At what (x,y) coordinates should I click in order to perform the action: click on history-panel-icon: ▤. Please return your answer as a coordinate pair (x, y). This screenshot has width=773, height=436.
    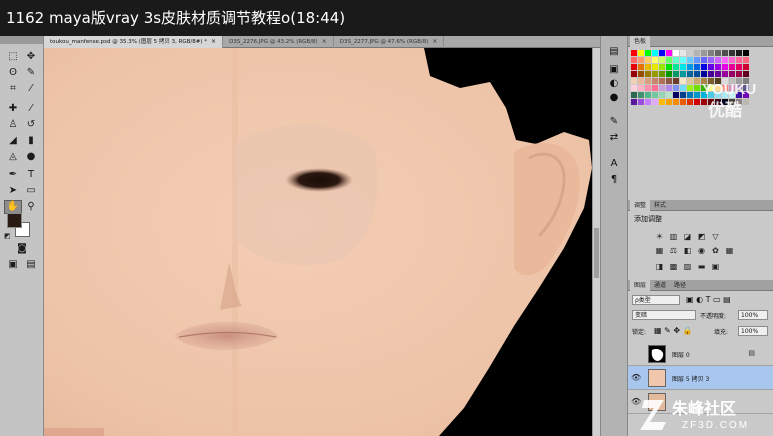
    Looking at the image, I should click on (614, 52).